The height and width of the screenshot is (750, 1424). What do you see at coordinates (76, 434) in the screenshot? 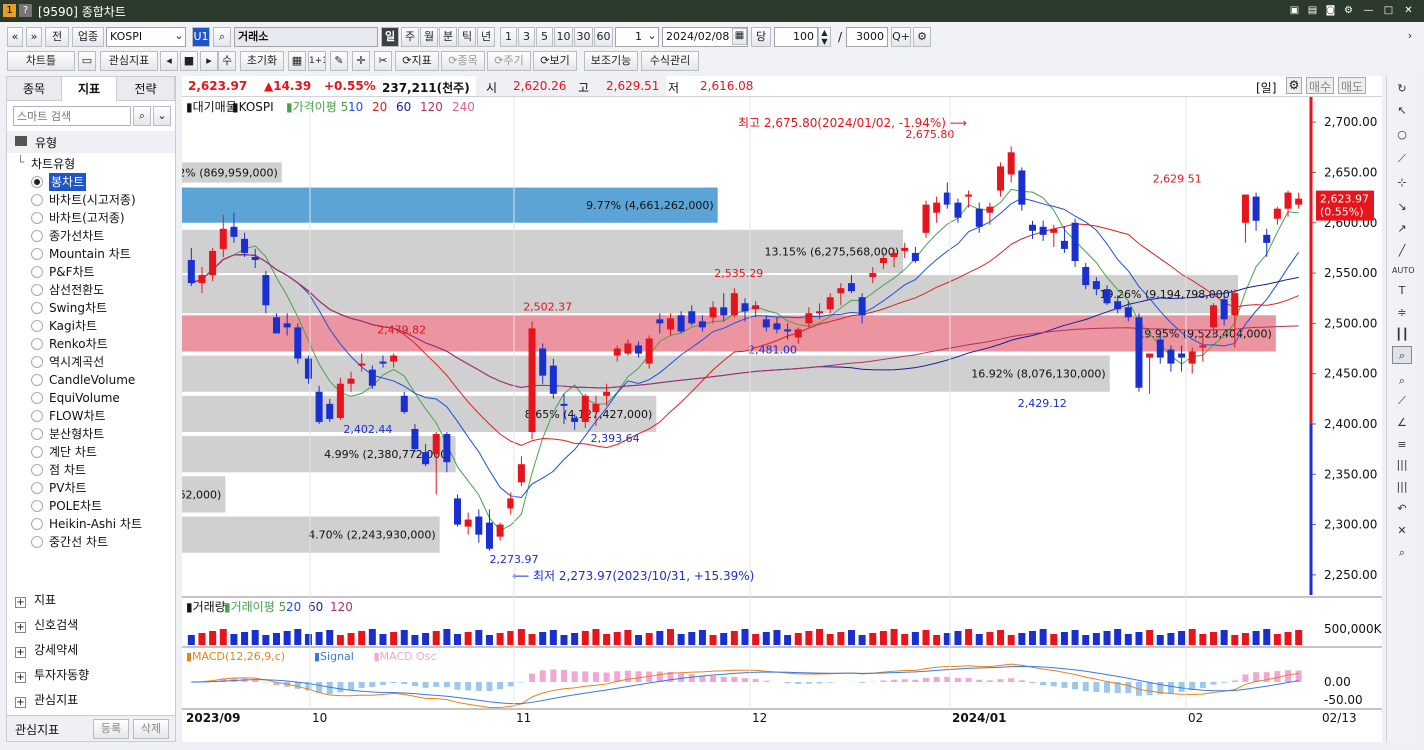
I see `chart-type-item: 분산형차트` at bounding box center [76, 434].